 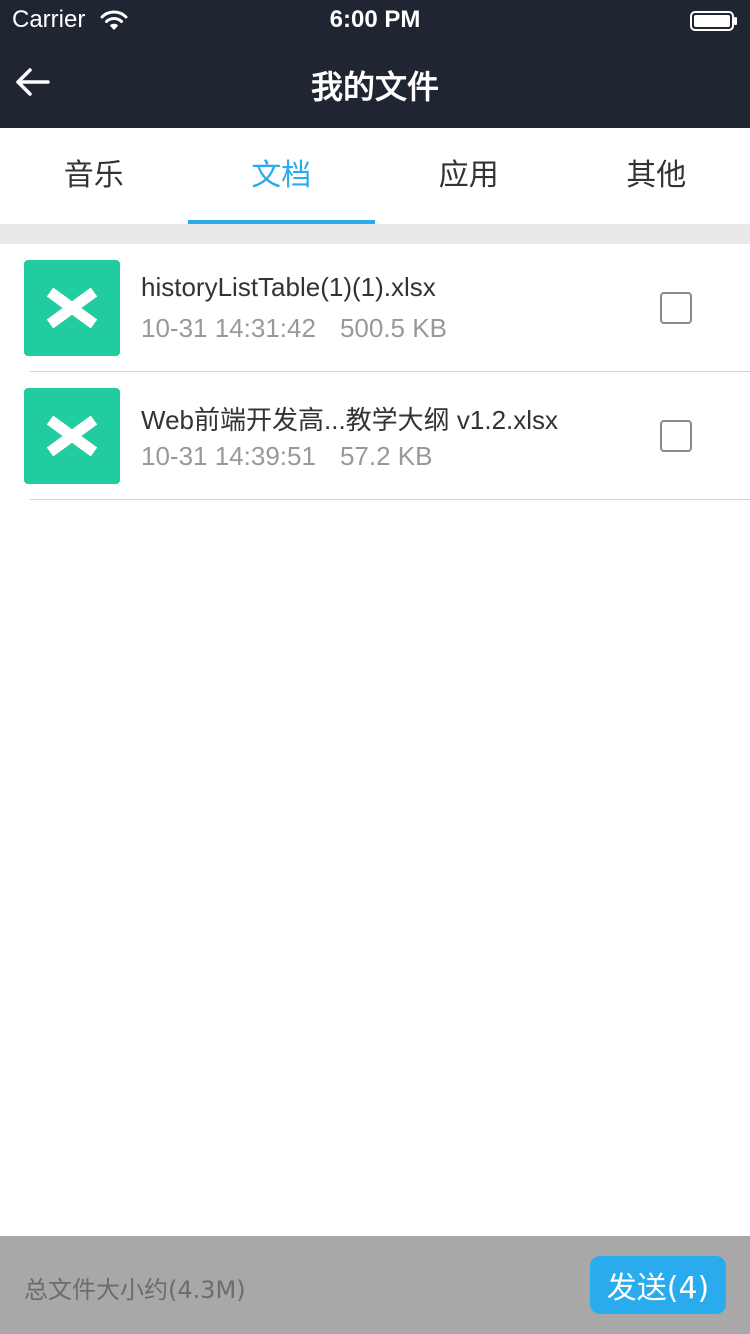 What do you see at coordinates (288, 287) in the screenshot?
I see `file-name: historyListTable(1)(1).xlsx` at bounding box center [288, 287].